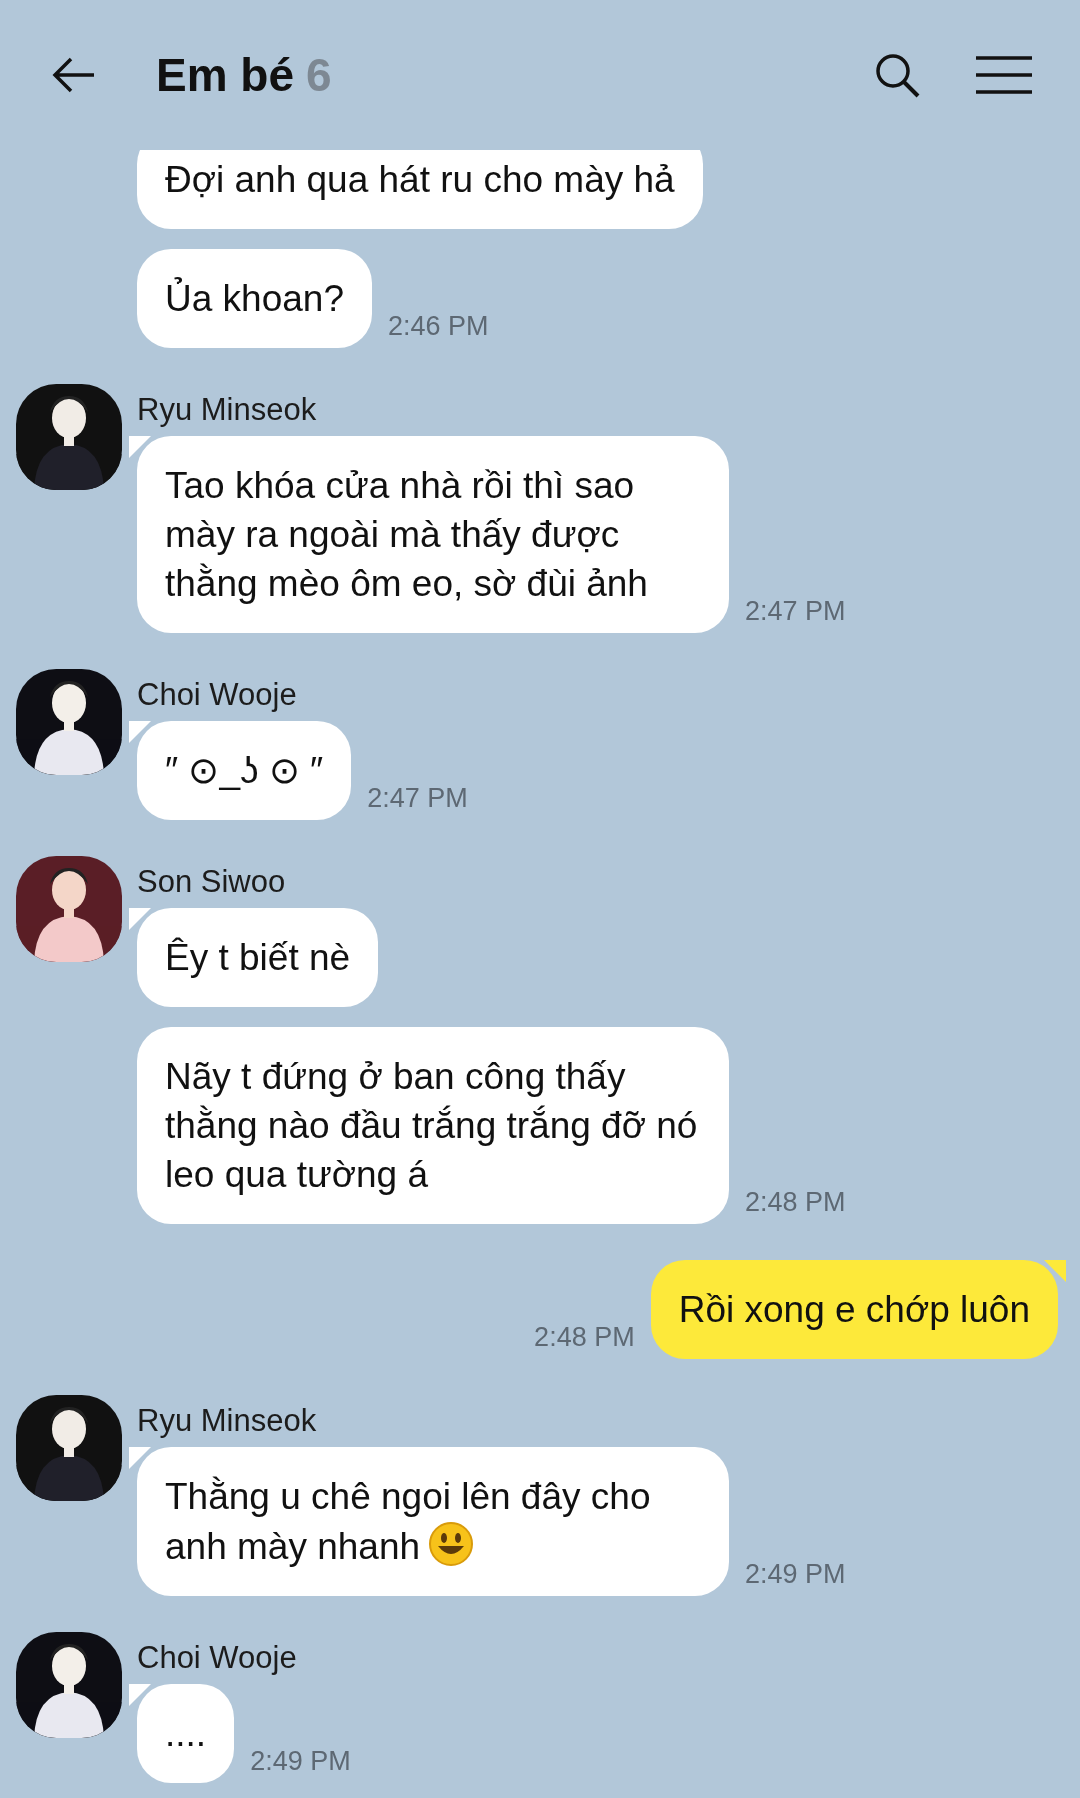 The width and height of the screenshot is (1080, 1798). I want to click on message-time: 2:46 PM, so click(438, 326).